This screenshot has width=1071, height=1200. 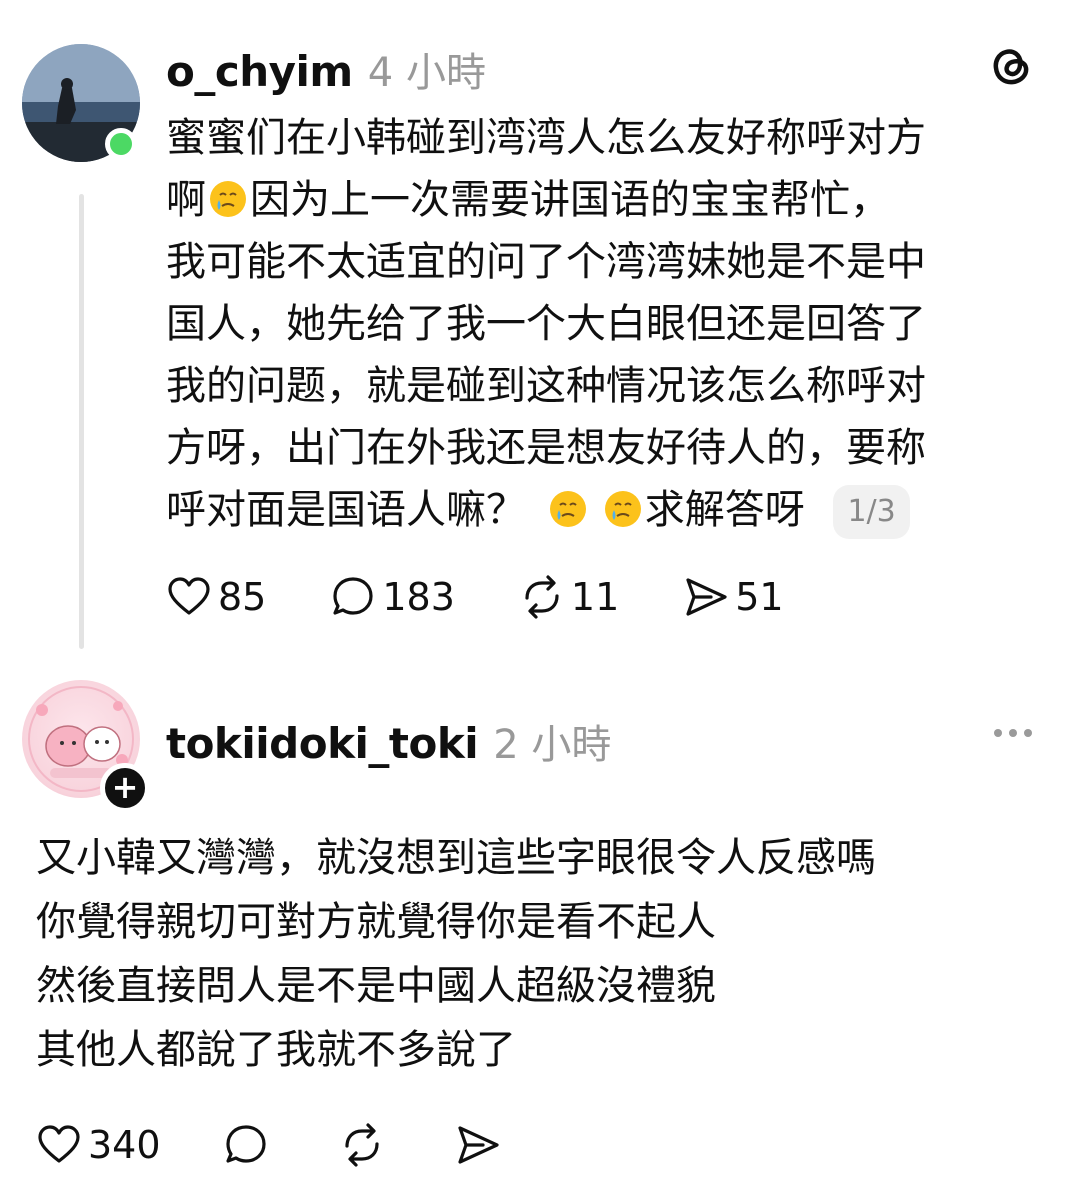 What do you see at coordinates (376, 922) in the screenshot?
I see `post-line: 你覺得親切可對方就覺得你是看不起人` at bounding box center [376, 922].